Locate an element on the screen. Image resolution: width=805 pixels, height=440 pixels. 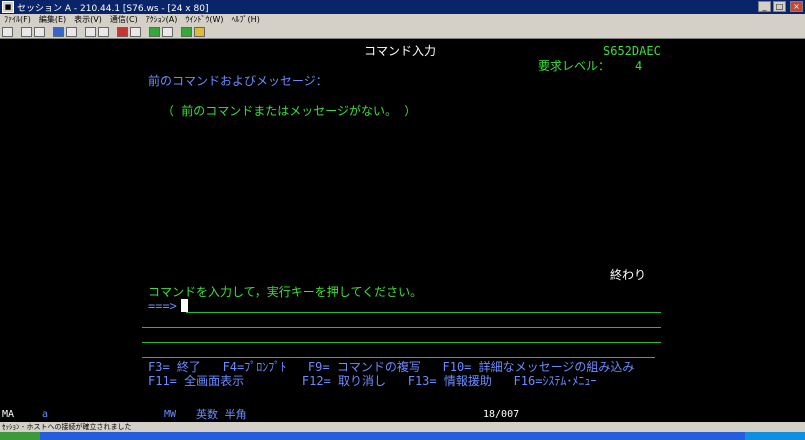
menu-window: ｳｲﾝﾄﾞｳ(W) is located at coordinates (204, 19).